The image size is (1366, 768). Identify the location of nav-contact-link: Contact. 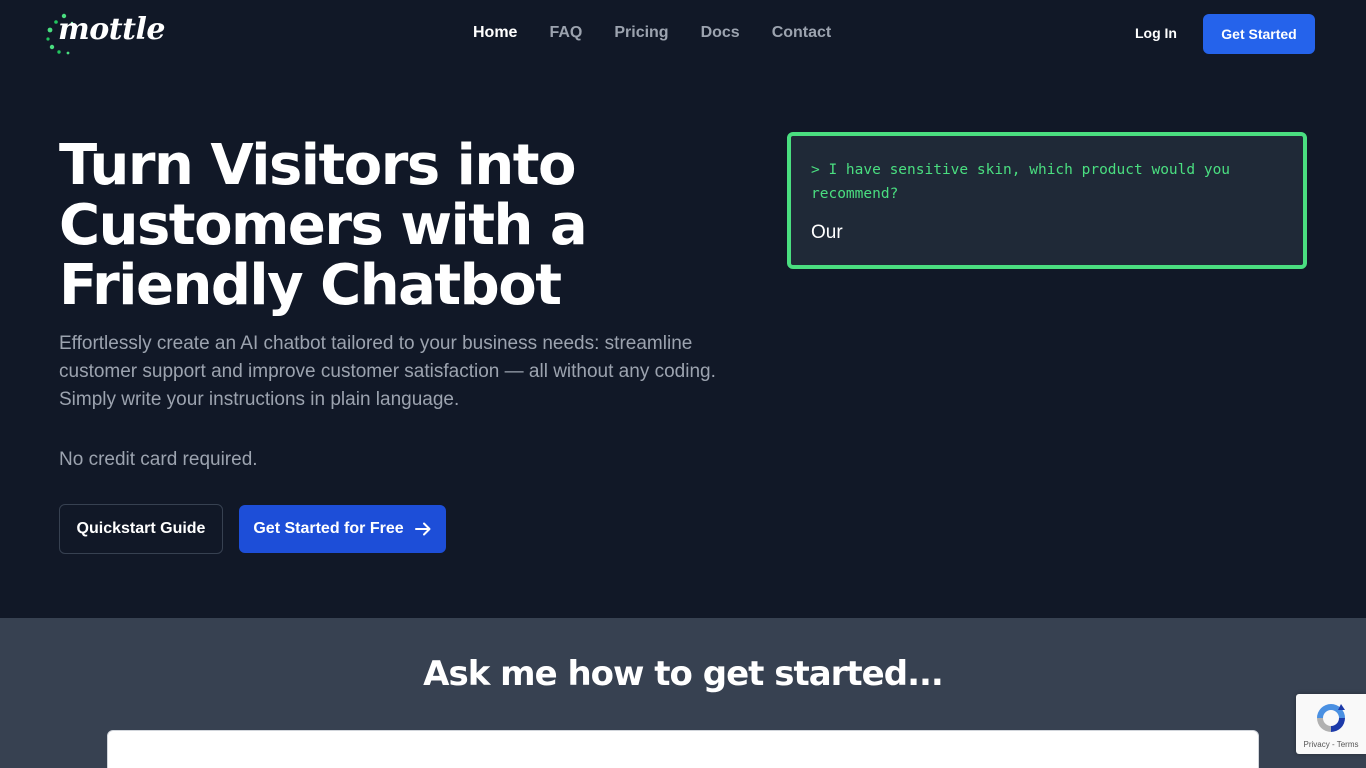
(802, 33).